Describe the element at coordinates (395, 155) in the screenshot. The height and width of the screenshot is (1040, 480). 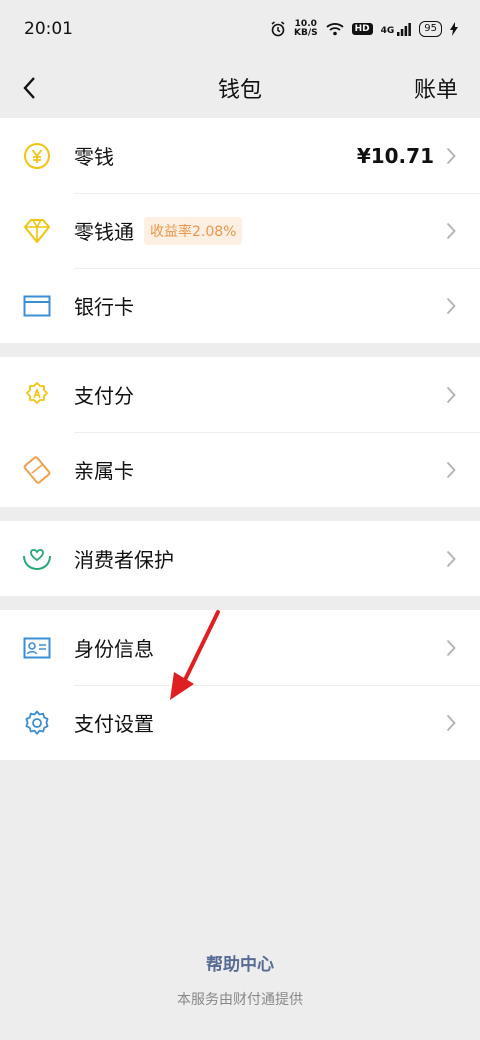
I see `change-balance: ¥10.71` at that location.